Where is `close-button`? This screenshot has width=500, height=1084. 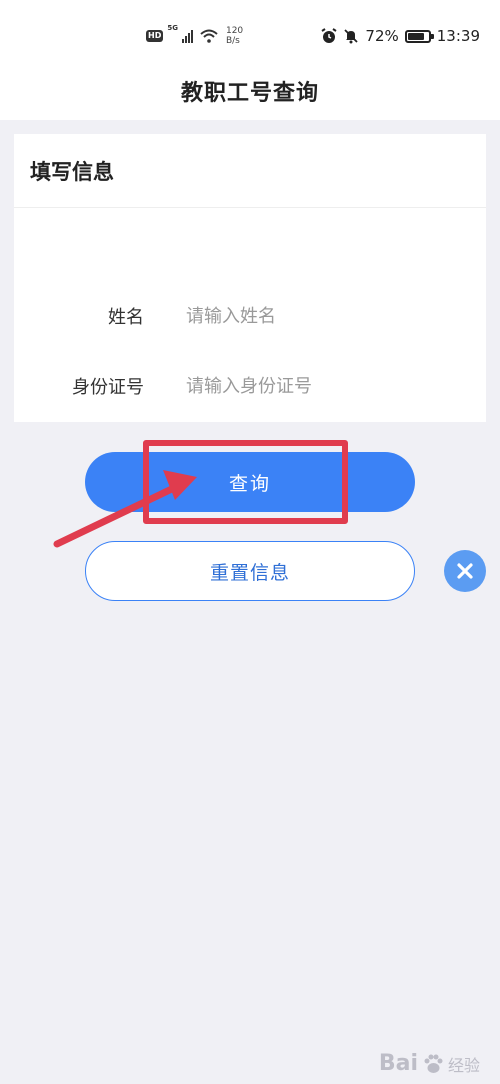 close-button is located at coordinates (465, 571).